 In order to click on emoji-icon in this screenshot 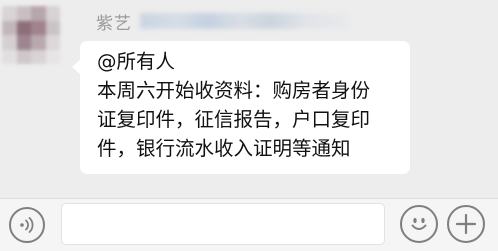, I will do `click(419, 223)`.